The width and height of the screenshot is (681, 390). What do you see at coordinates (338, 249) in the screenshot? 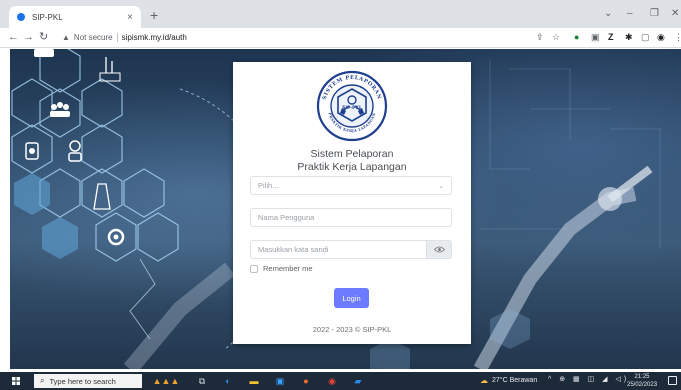
I see `password-input: Masukkan kata sandi` at bounding box center [338, 249].